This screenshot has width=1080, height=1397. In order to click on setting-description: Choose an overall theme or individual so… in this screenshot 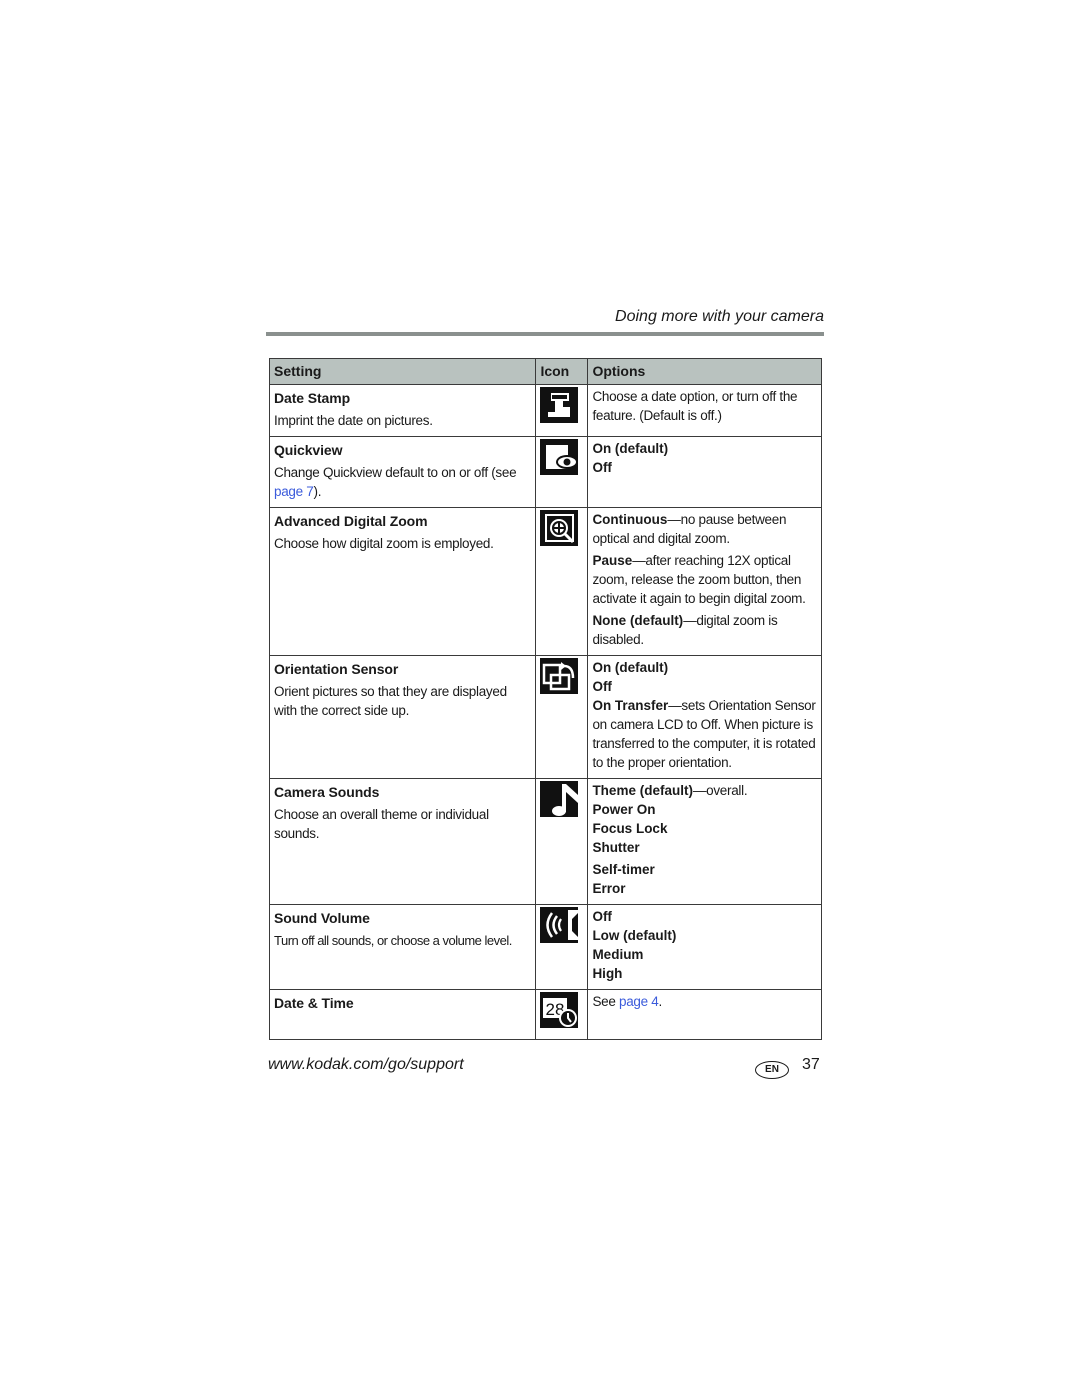, I will do `click(381, 824)`.